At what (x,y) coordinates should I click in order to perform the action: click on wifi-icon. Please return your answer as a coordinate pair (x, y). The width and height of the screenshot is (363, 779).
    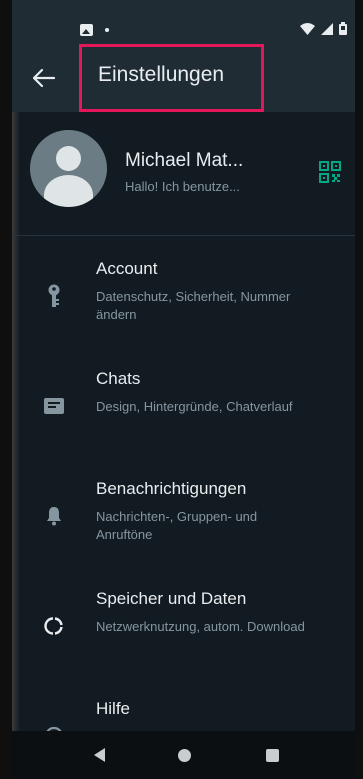
    Looking at the image, I should click on (307, 28).